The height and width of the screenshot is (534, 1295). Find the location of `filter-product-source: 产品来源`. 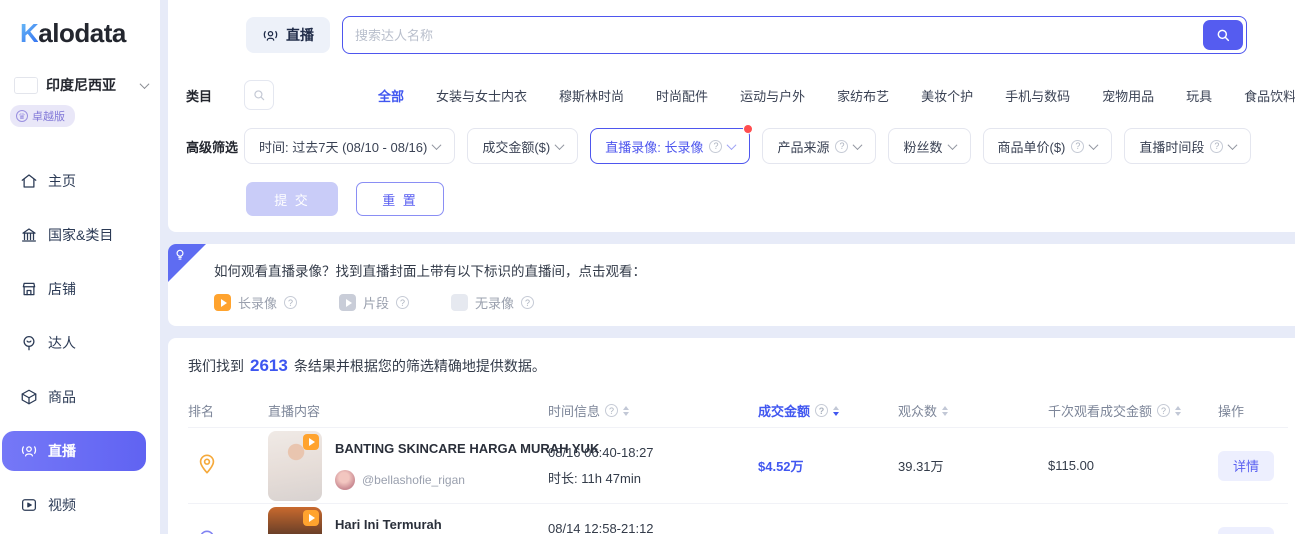

filter-product-source: 产品来源 is located at coordinates (819, 146).